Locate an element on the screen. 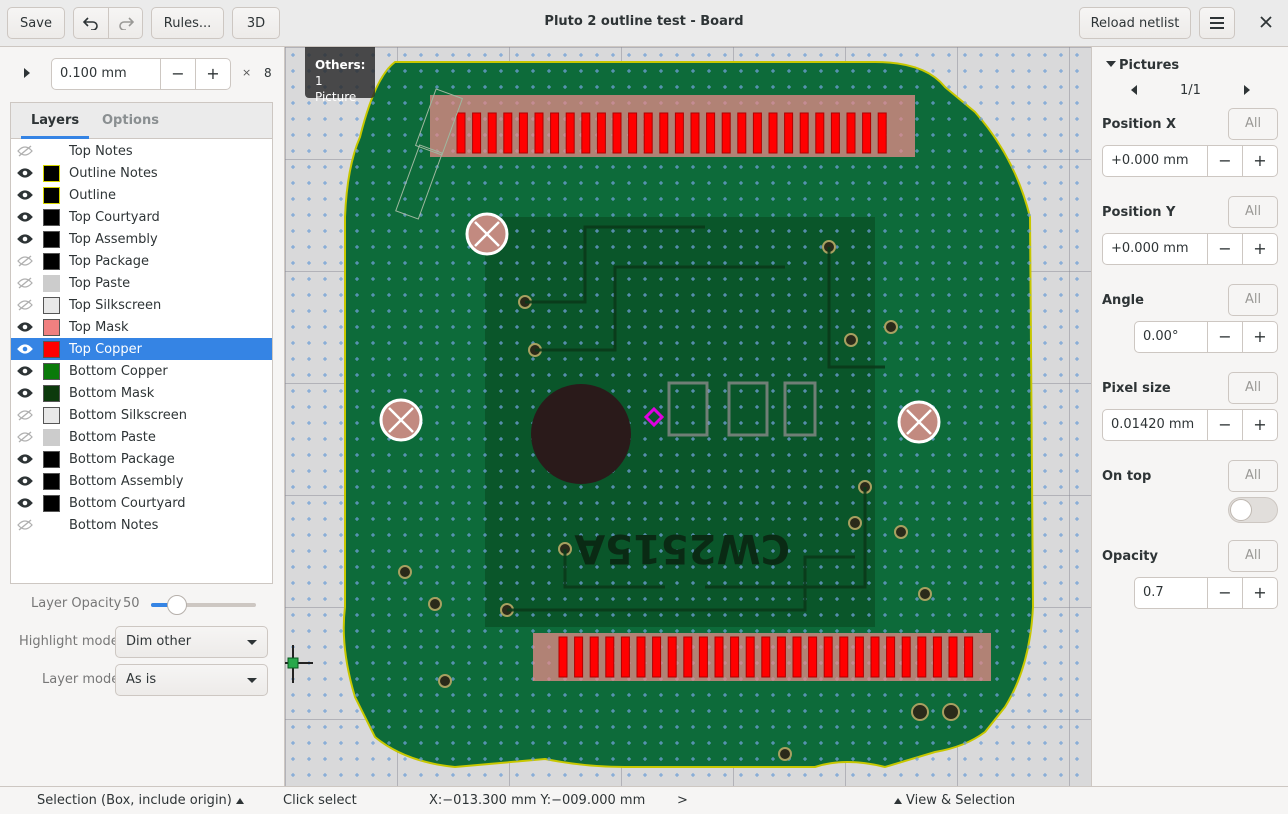  layer-row: Top Copper is located at coordinates (141, 349).